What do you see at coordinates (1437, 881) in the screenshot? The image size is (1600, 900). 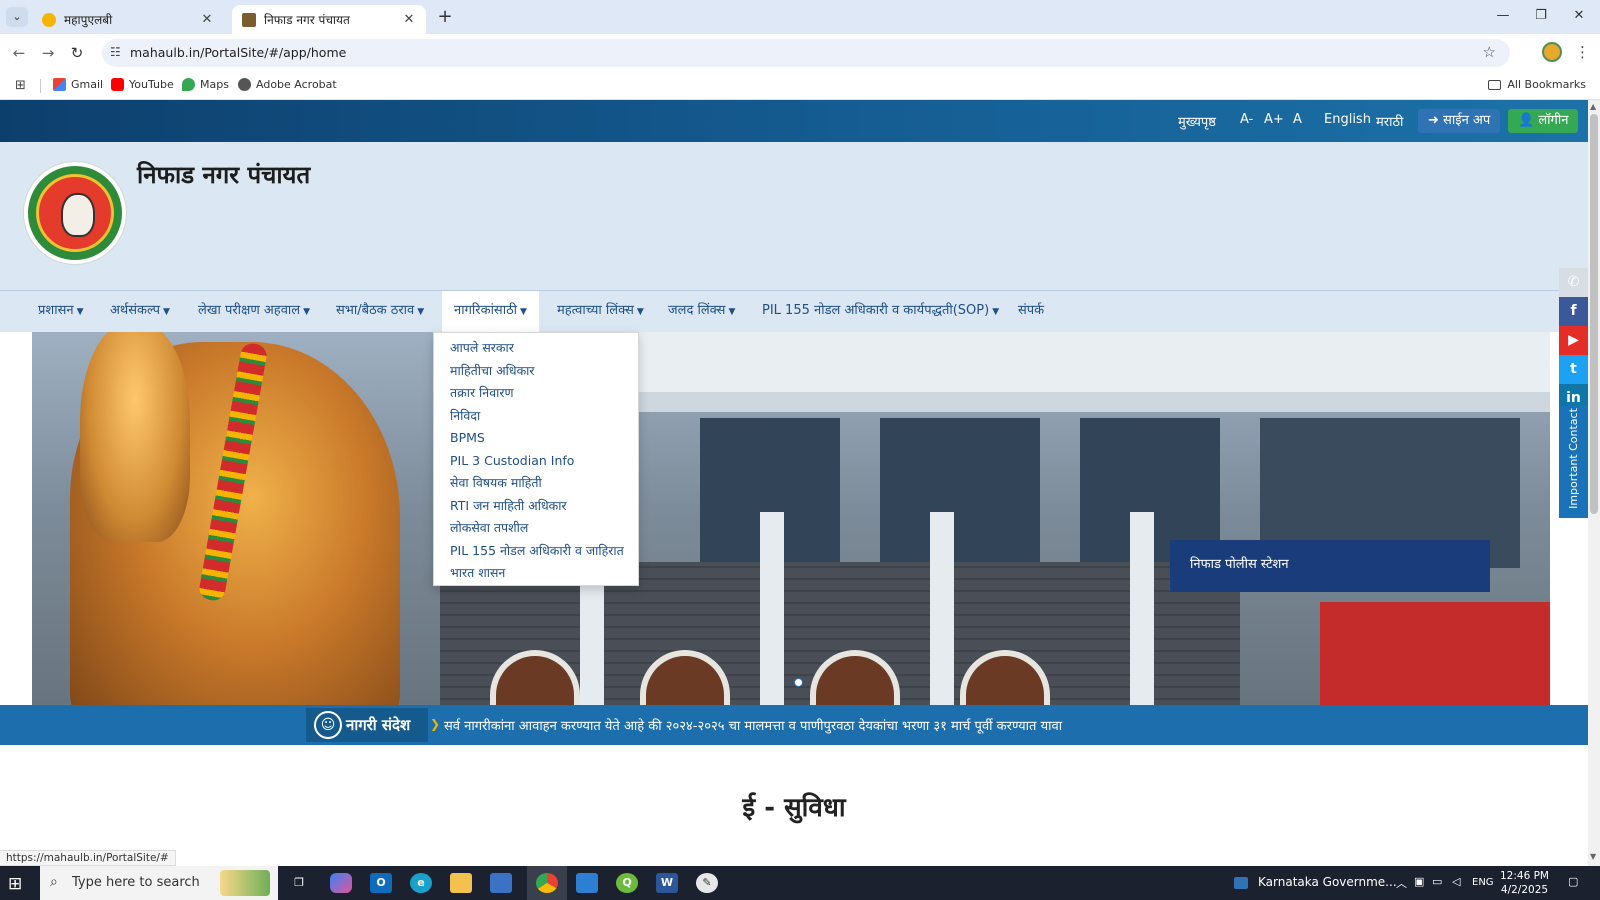 I see `network-icon: ▭` at bounding box center [1437, 881].